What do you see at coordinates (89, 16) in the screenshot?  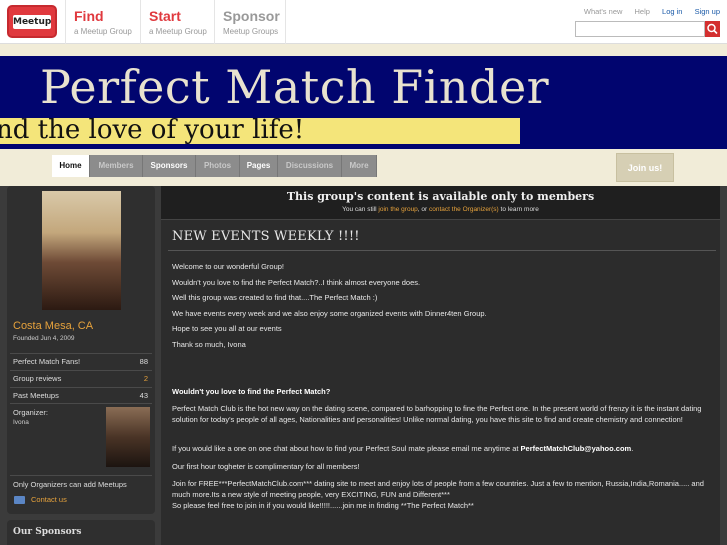 I see `nav-find-title: Find` at bounding box center [89, 16].